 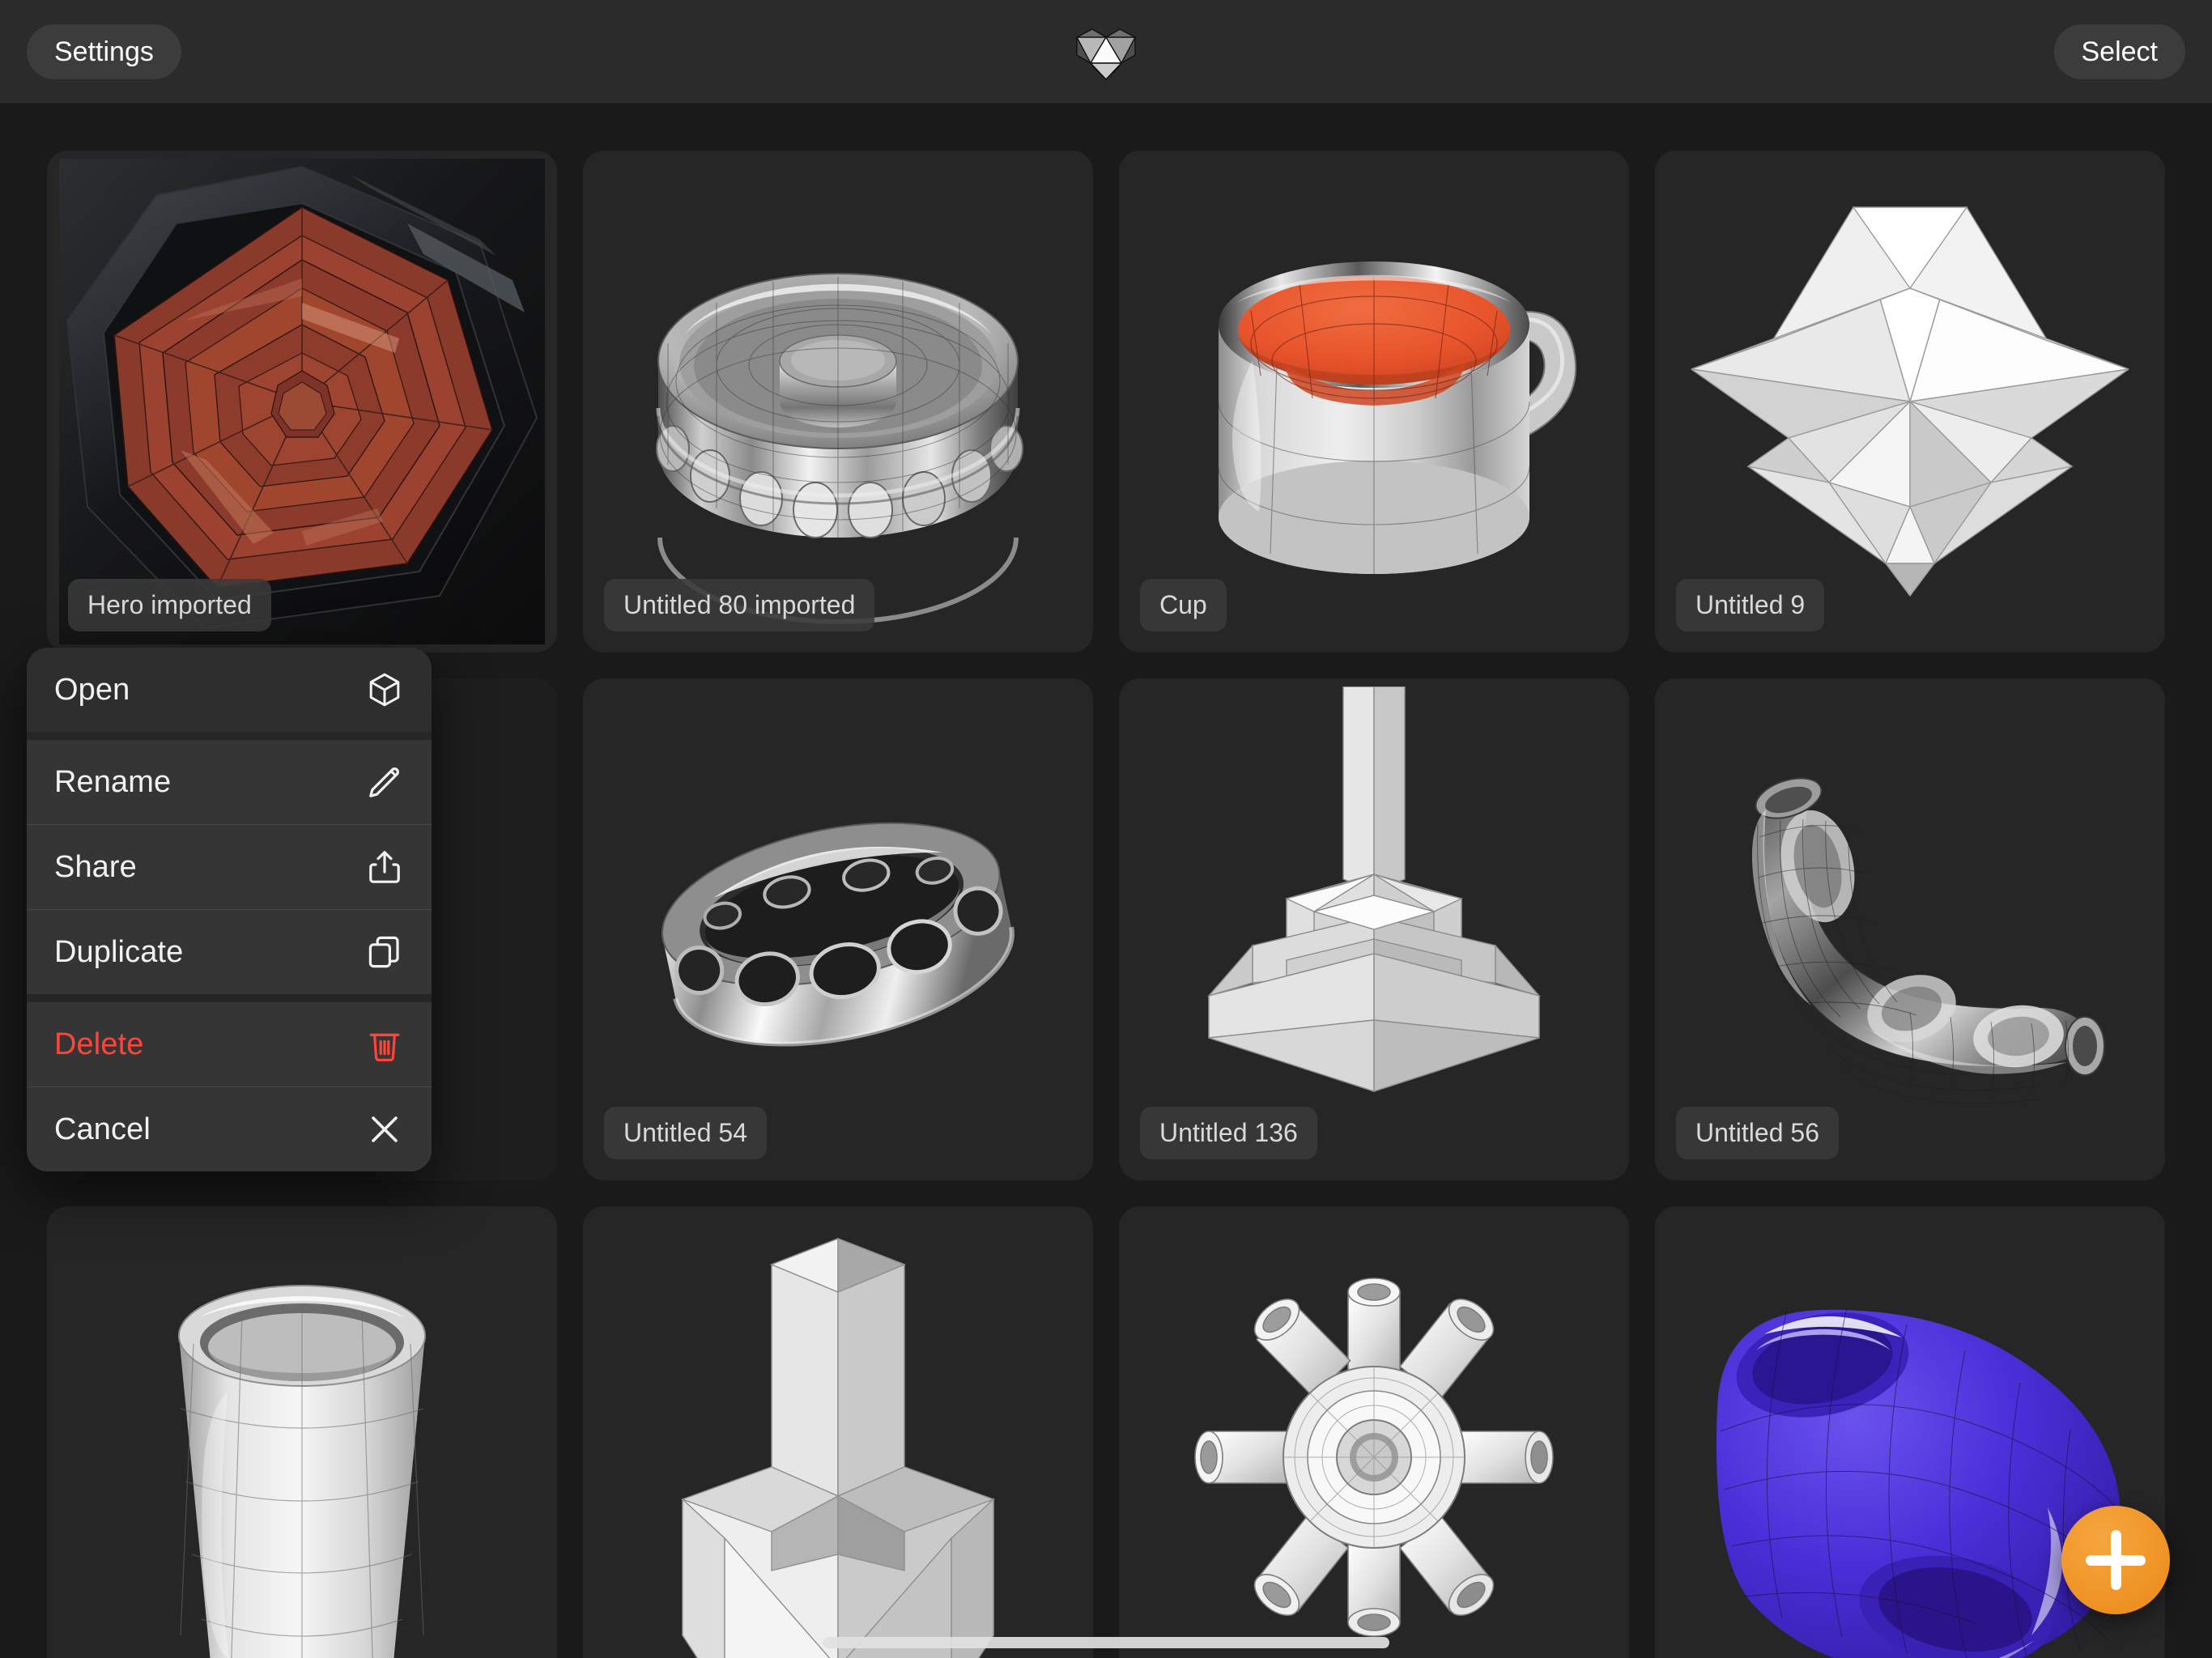 I want to click on document-card-cup: Cup, so click(x=1374, y=402).